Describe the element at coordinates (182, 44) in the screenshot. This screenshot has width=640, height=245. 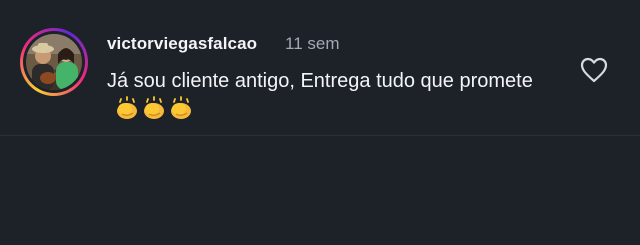
I see `comment-username: victorviegasfalcao` at that location.